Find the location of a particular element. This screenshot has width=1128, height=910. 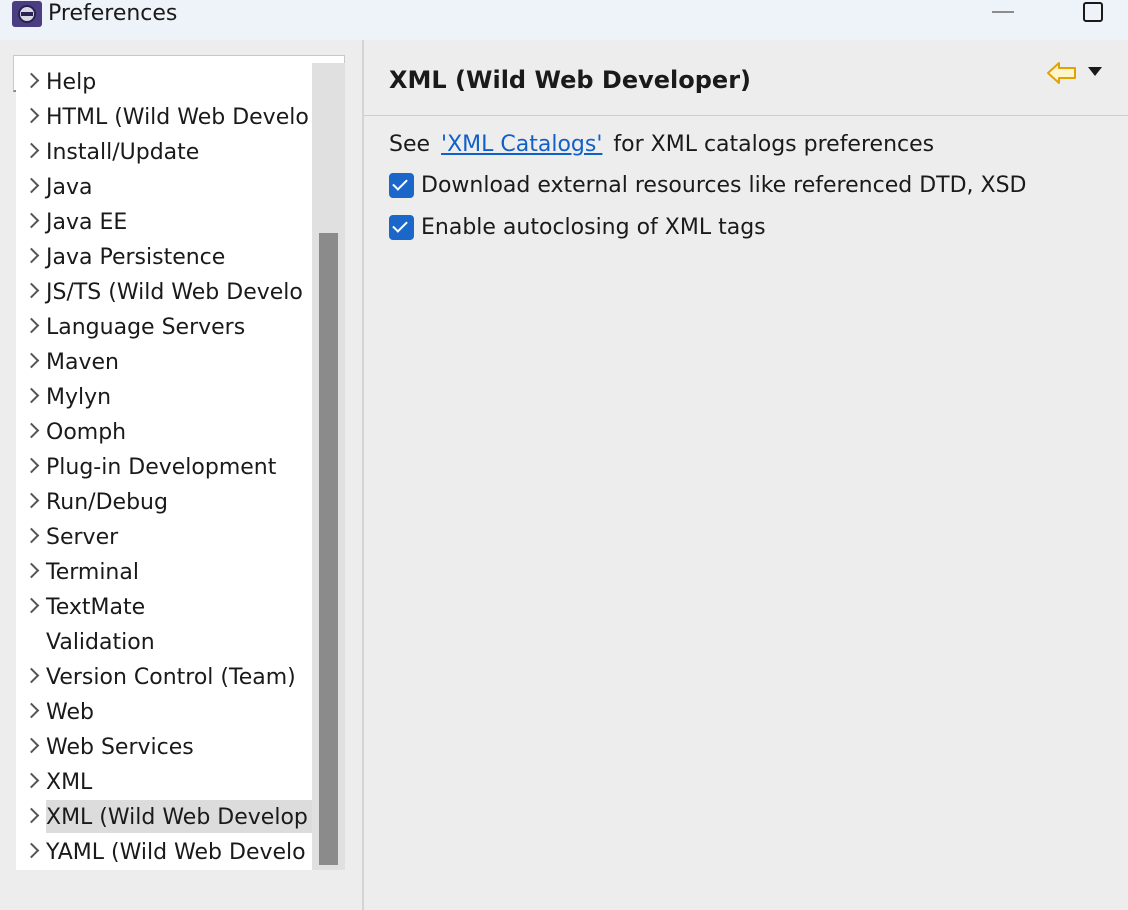

tree-item-label: Oomph is located at coordinates (86, 432).